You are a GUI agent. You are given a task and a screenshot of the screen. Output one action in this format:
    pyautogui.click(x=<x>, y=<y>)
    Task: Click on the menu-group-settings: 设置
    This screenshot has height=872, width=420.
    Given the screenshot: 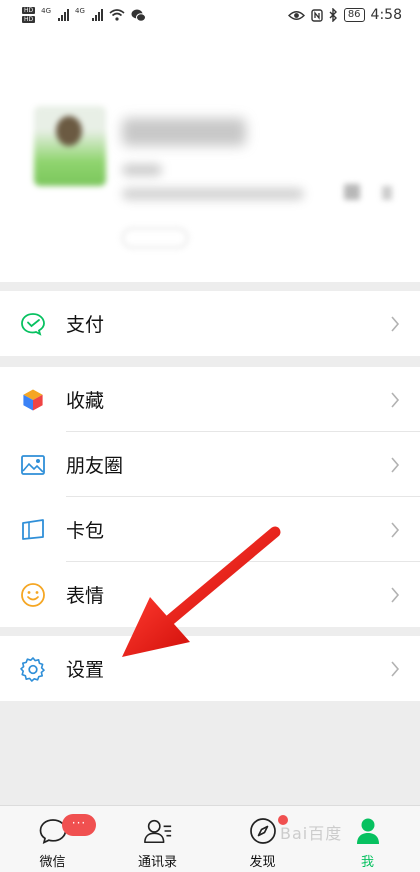 What is the action you would take?
    pyautogui.click(x=210, y=668)
    